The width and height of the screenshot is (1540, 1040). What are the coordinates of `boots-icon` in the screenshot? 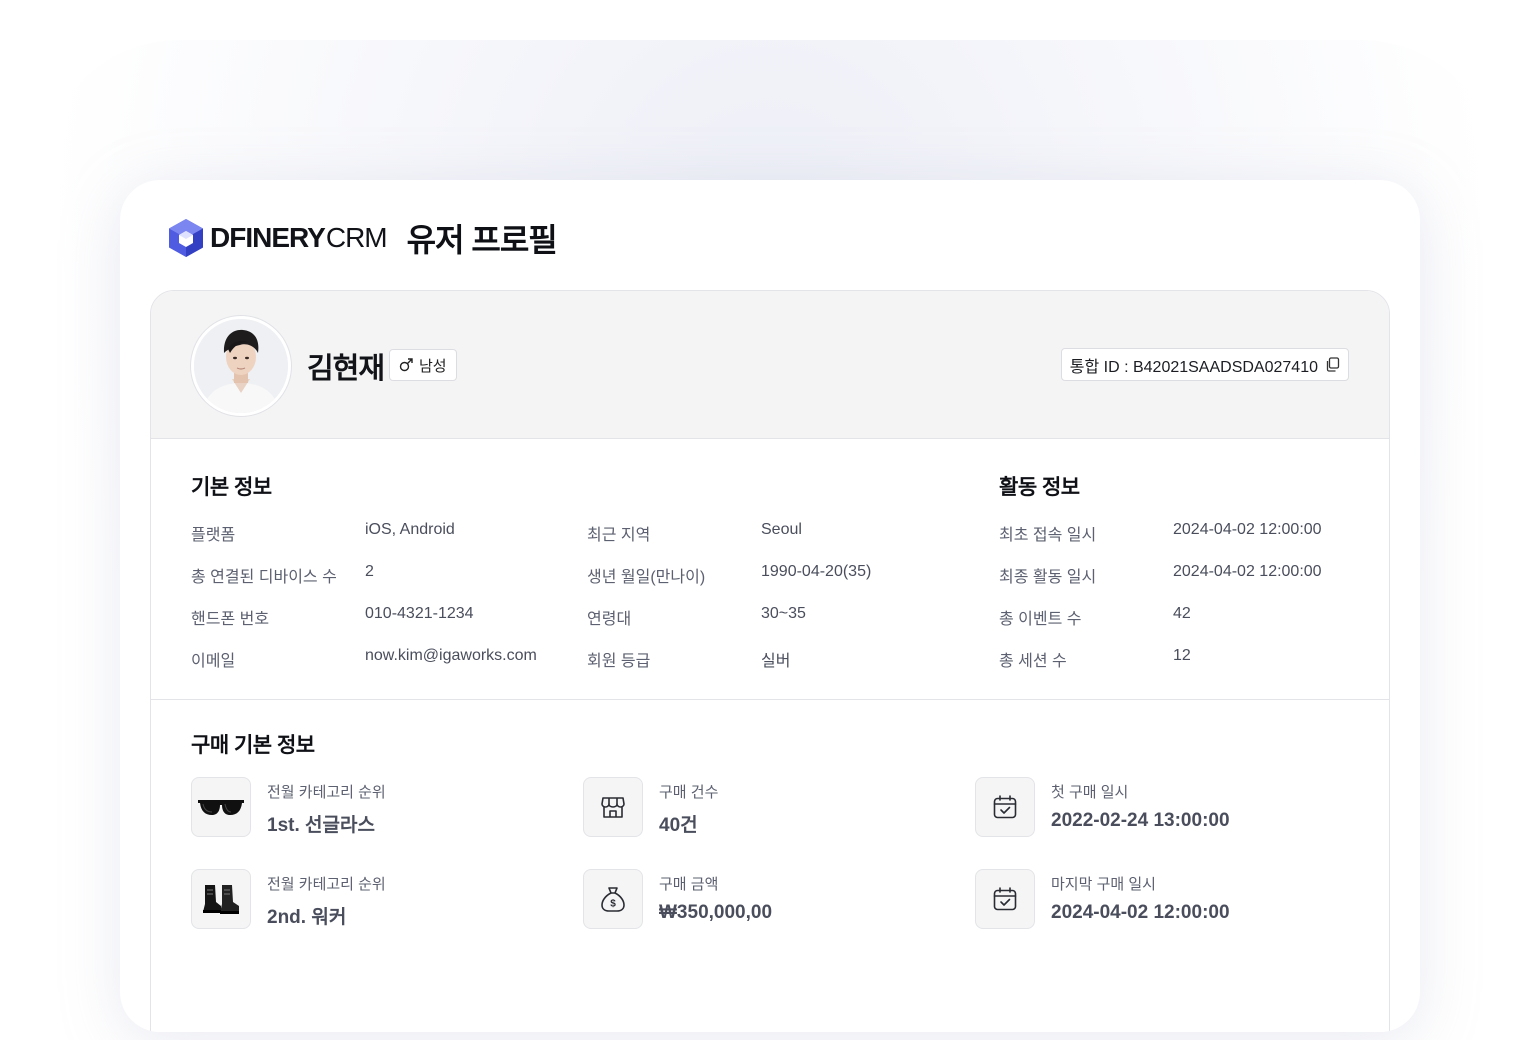 It's located at (221, 899).